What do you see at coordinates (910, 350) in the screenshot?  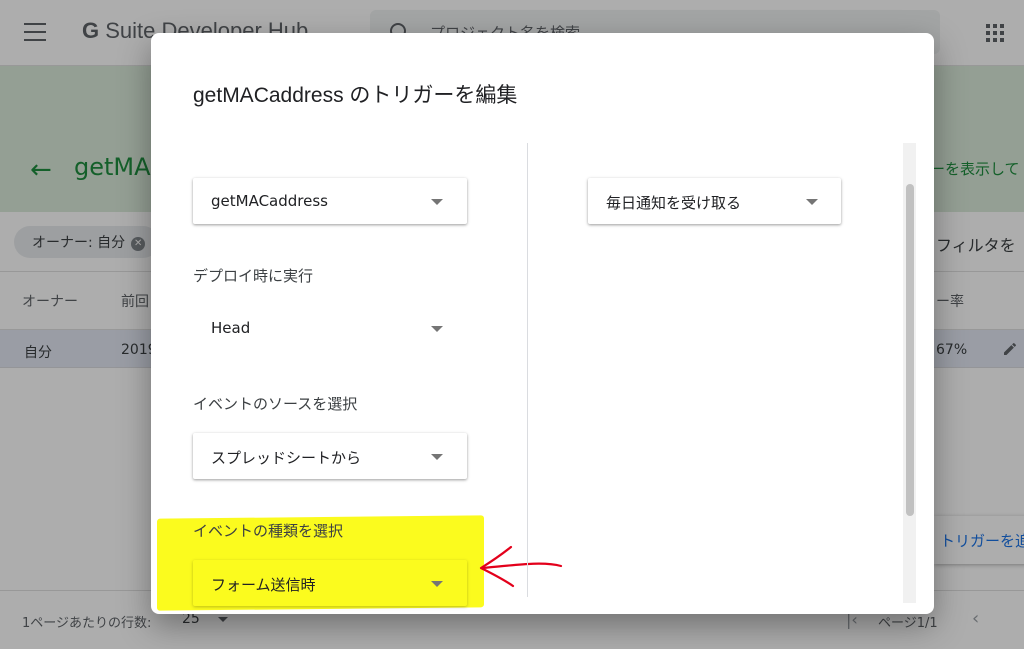 I see `scrollbar-thumb` at bounding box center [910, 350].